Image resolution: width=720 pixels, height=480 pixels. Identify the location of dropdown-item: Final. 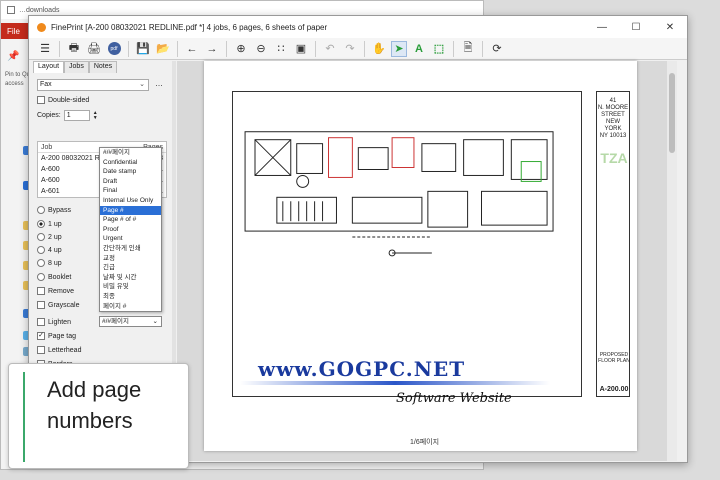
(130, 191).